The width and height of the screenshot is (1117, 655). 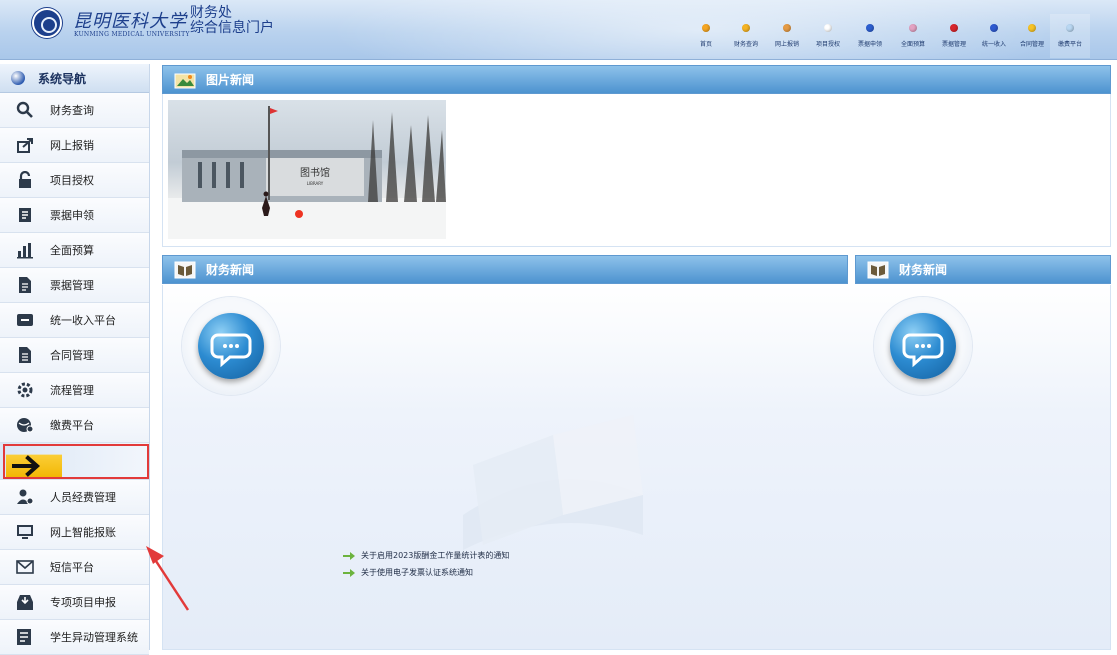 I want to click on top-nav-item: 统一收入, so click(x=994, y=36).